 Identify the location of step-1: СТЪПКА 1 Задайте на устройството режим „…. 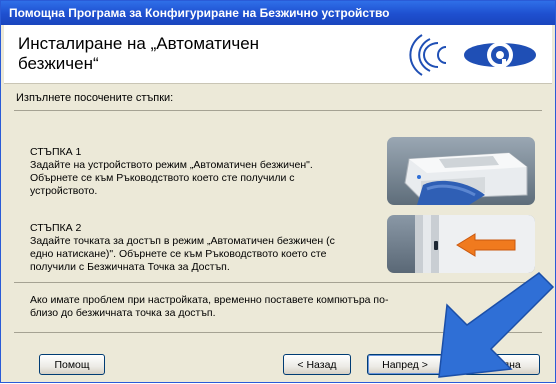
(192, 172).